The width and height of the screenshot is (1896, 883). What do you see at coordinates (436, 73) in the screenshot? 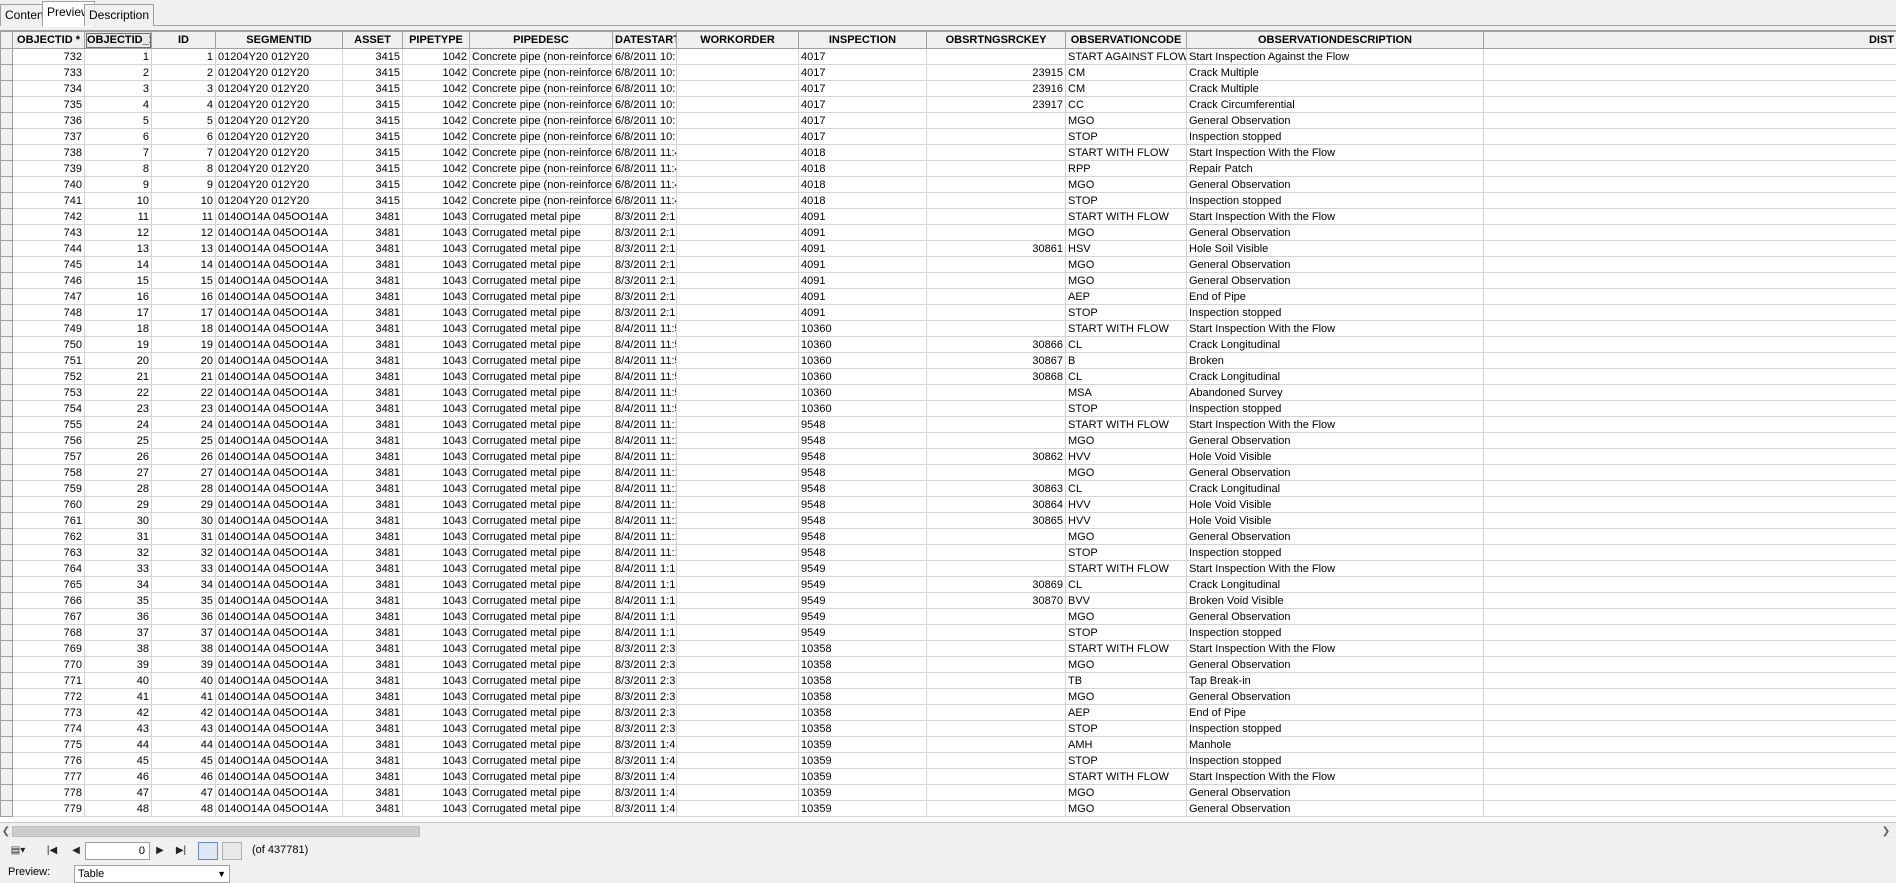
I see `table-cell: 1042` at bounding box center [436, 73].